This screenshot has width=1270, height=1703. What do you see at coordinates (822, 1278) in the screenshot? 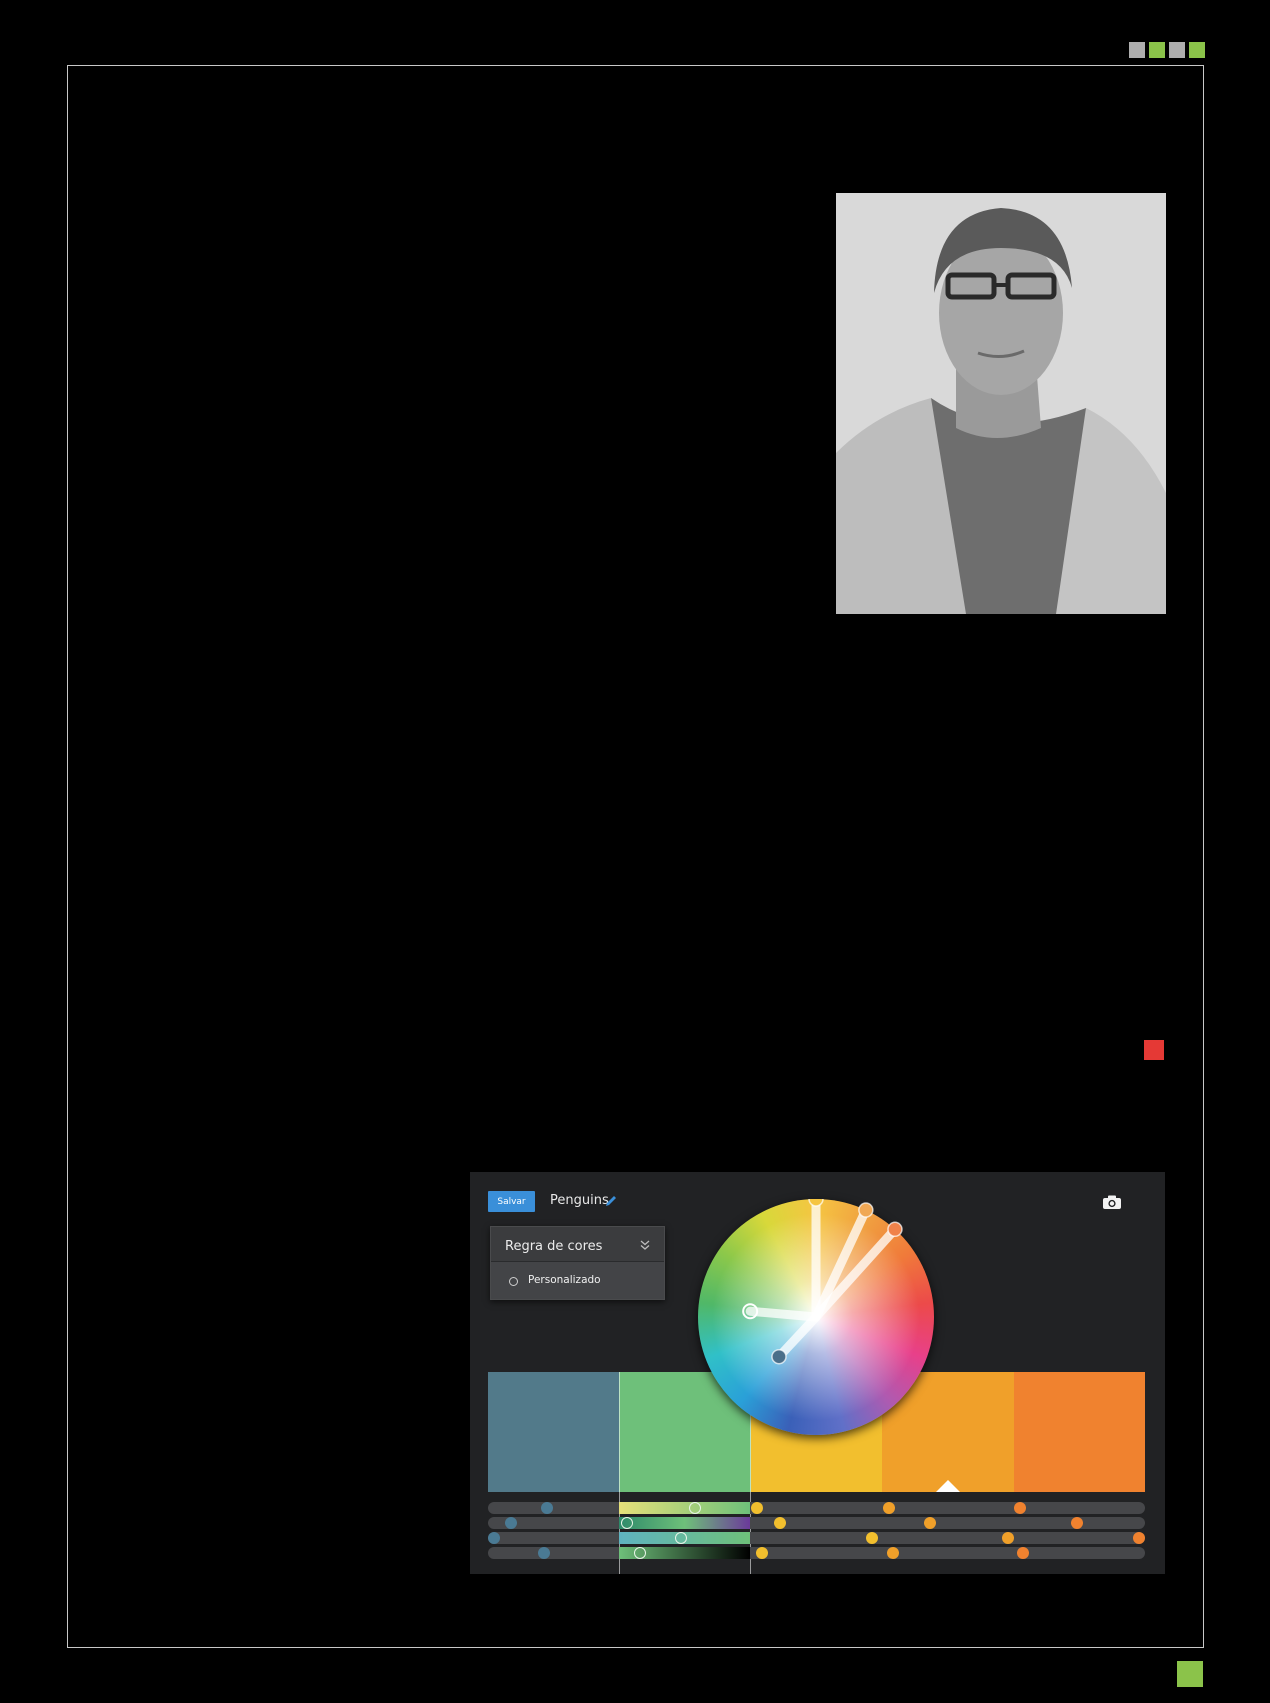
I see `color-wheel-overlay` at bounding box center [822, 1278].